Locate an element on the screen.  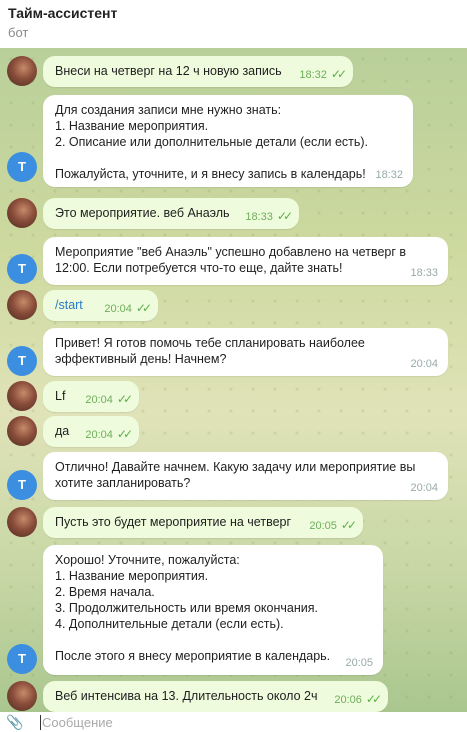
message-bubble: Это мероприятие. веб Анаэль 18:33 ✓✓ is located at coordinates (171, 213).